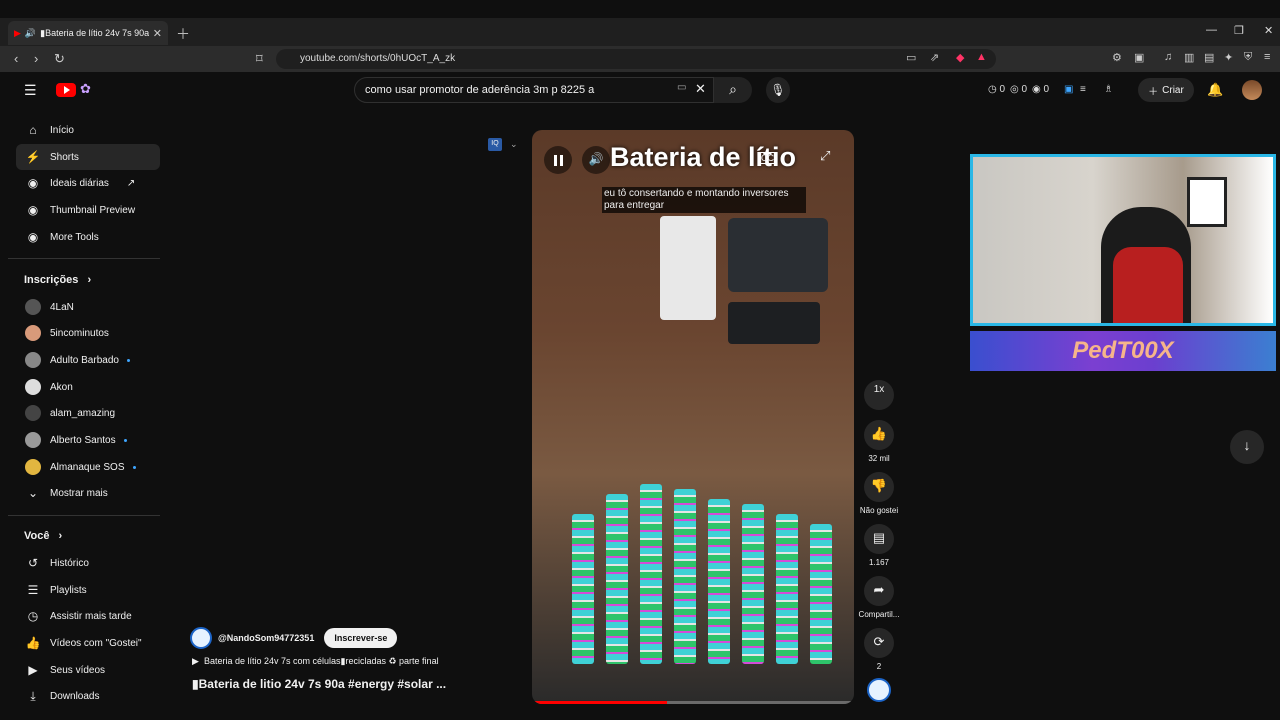 Image resolution: width=1280 pixels, height=720 pixels. Describe the element at coordinates (681, 87) in the screenshot. I see `keyboard-icon: ▭` at that location.